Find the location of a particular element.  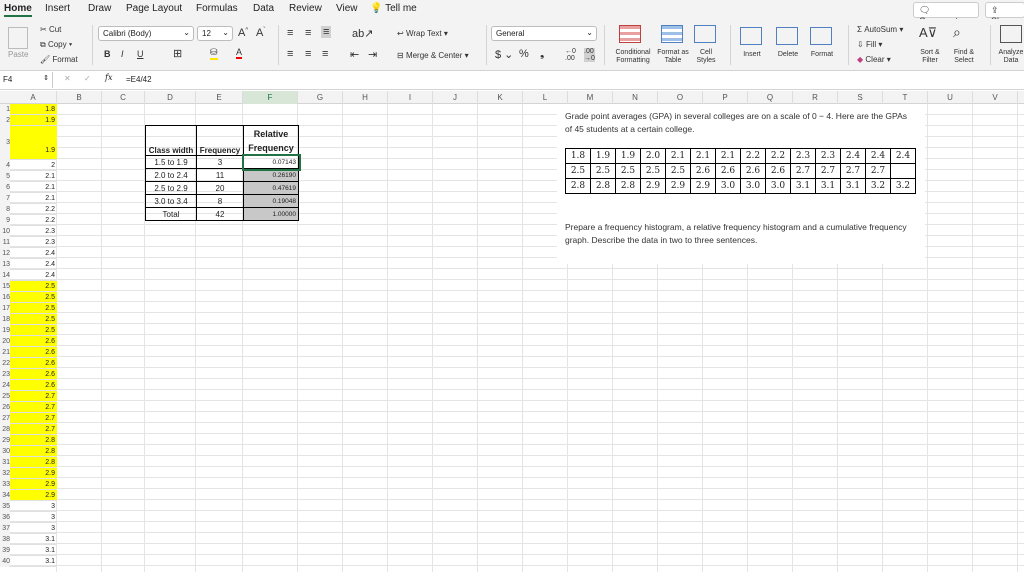

row-header: 35 is located at coordinates (5, 506).